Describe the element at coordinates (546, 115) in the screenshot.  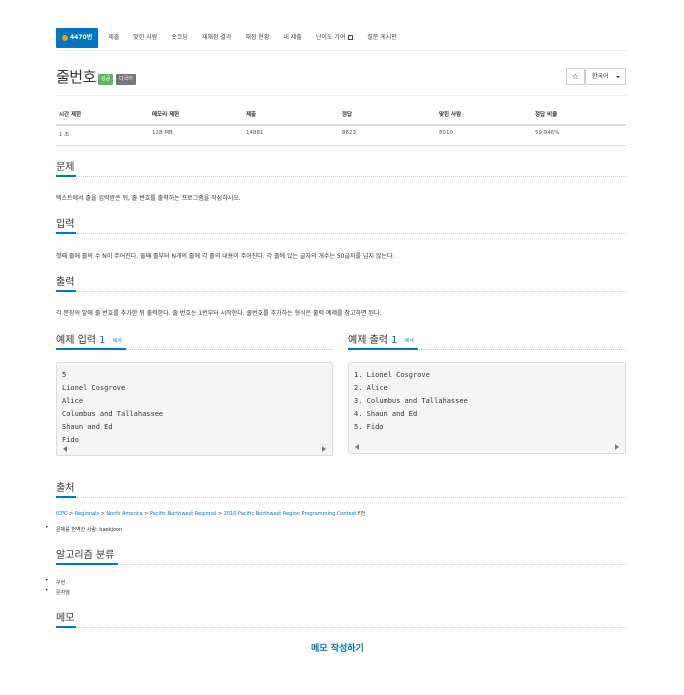
I see `stats-header-ratio: 정답 비율` at that location.